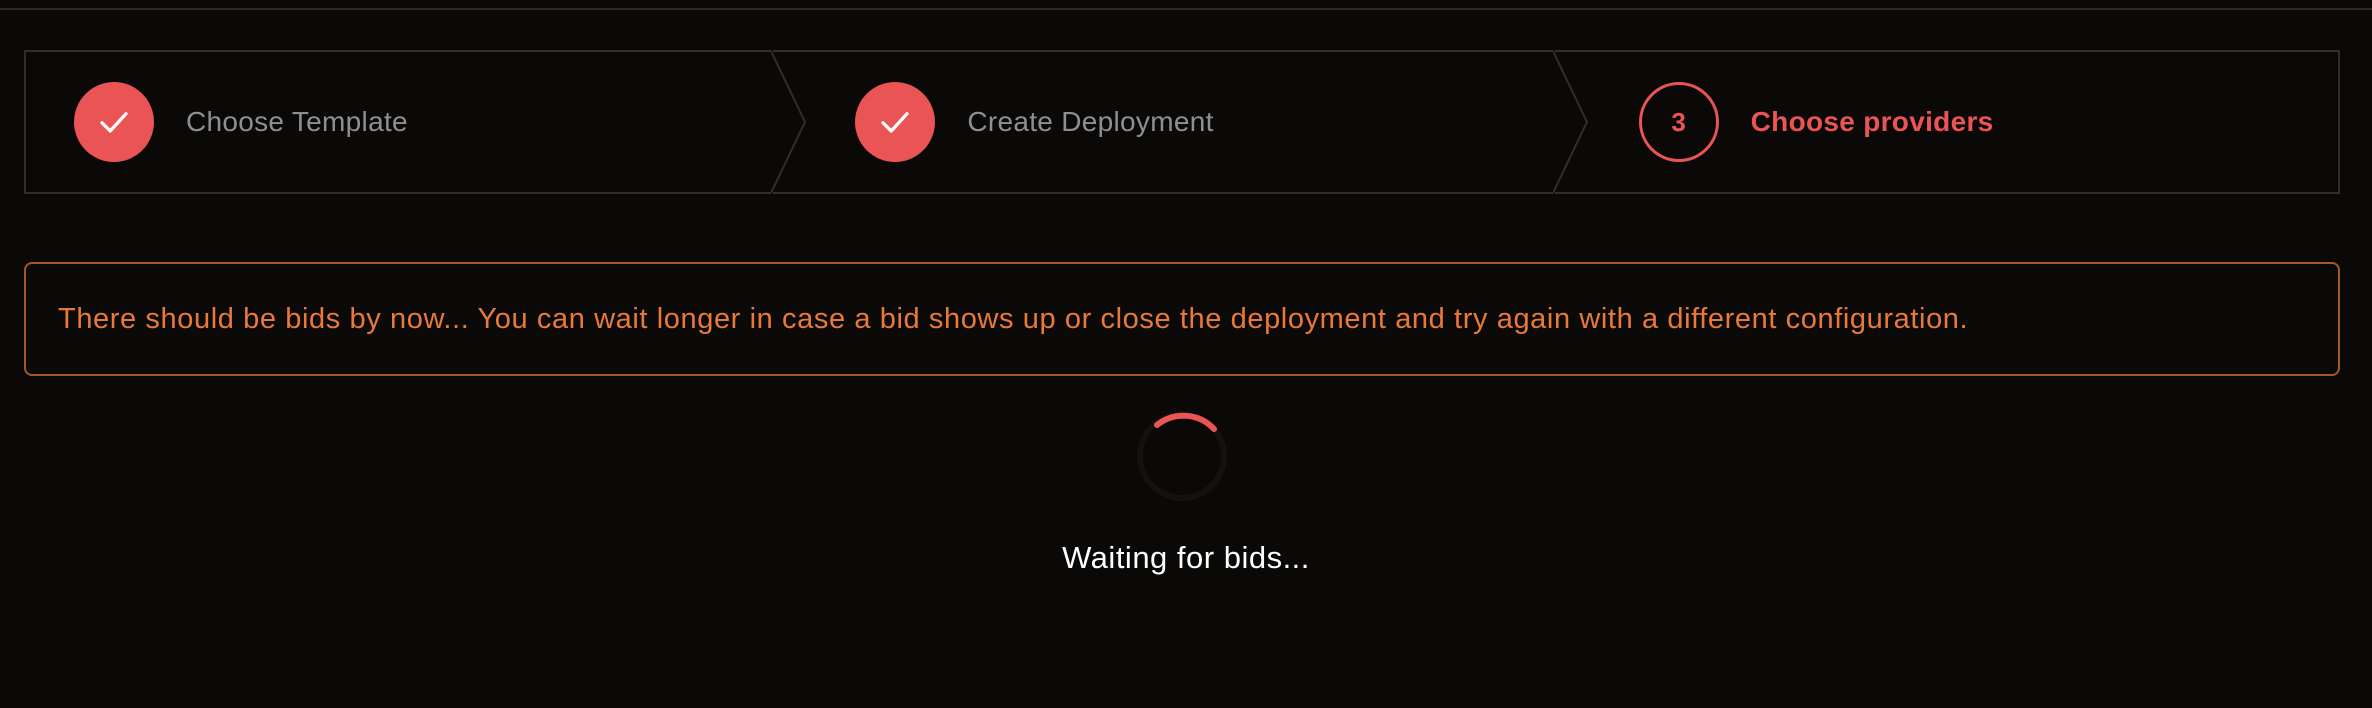 The width and height of the screenshot is (2372, 708). What do you see at coordinates (1090, 121) in the screenshot?
I see `step-label: Create Deployment` at bounding box center [1090, 121].